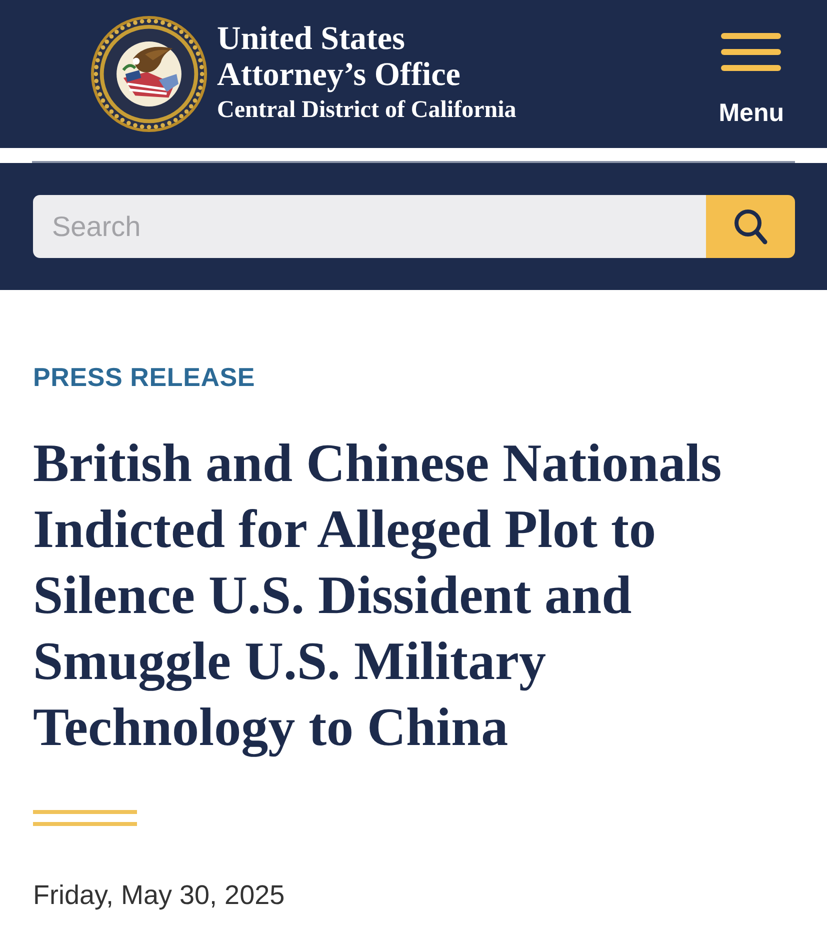  I want to click on accent-rule-icon, so click(85, 818).